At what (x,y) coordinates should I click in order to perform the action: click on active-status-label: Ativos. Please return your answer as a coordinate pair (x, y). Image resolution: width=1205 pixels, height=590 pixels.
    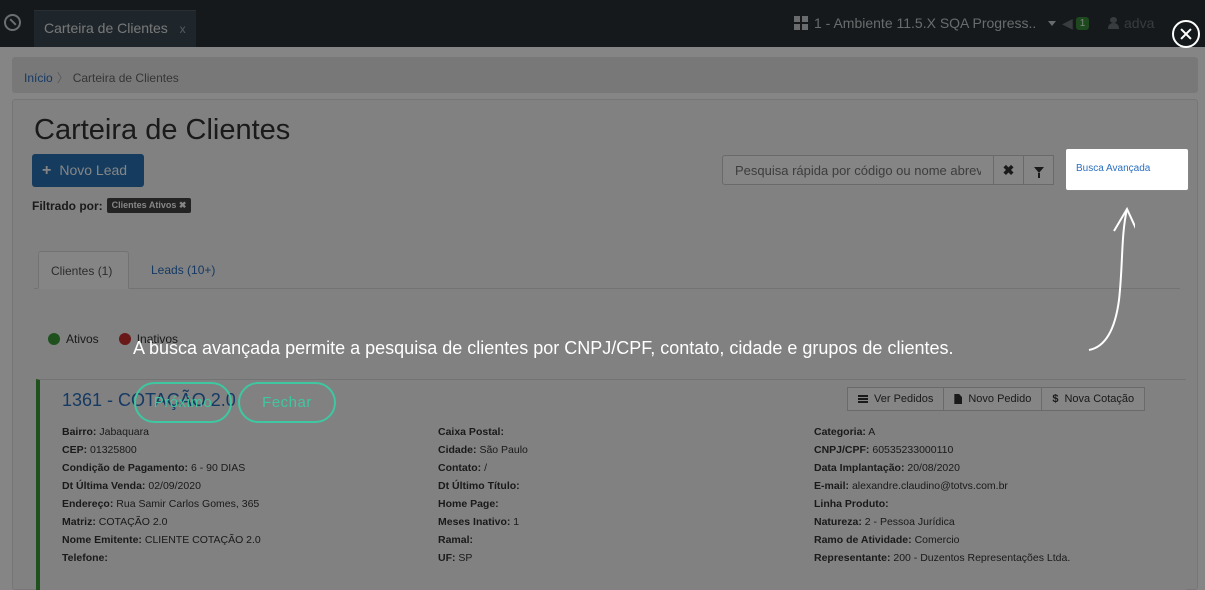
    Looking at the image, I should click on (82, 339).